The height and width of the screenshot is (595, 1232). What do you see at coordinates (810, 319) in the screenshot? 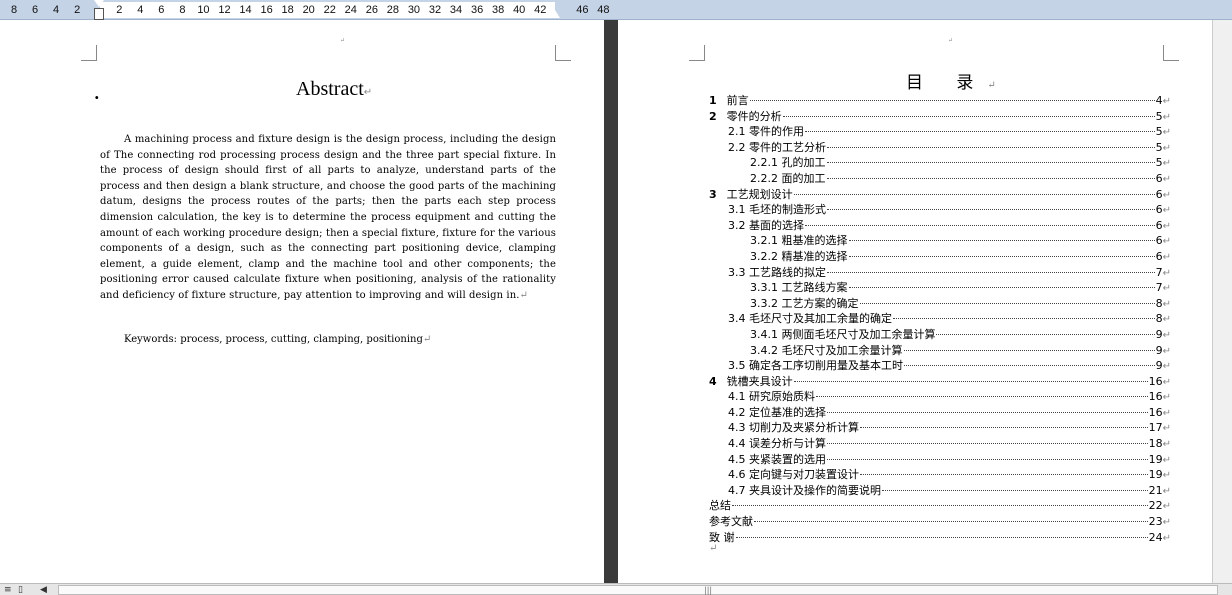
I see `toc-entry-text: 3.4 毛坯尺寸及其加工余量的确定` at bounding box center [810, 319].